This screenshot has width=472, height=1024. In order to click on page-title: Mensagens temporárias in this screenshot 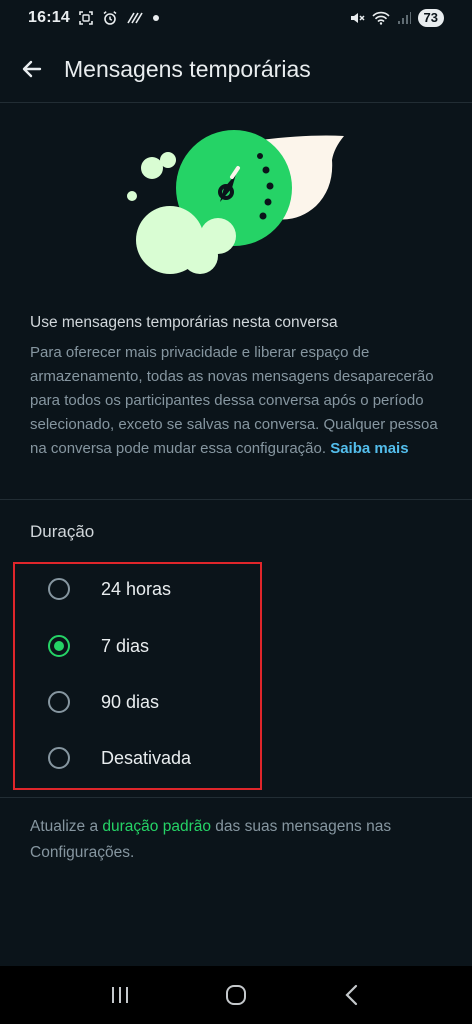, I will do `click(187, 68)`.